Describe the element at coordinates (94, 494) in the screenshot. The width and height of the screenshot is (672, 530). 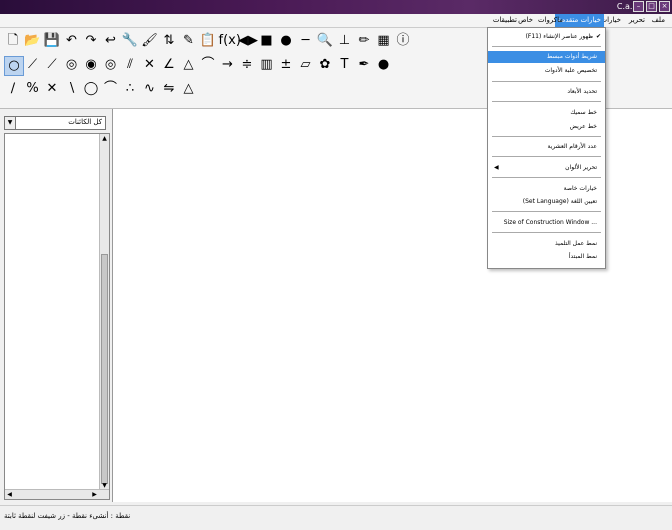
I see `scroll-right-icon: ▶` at that location.